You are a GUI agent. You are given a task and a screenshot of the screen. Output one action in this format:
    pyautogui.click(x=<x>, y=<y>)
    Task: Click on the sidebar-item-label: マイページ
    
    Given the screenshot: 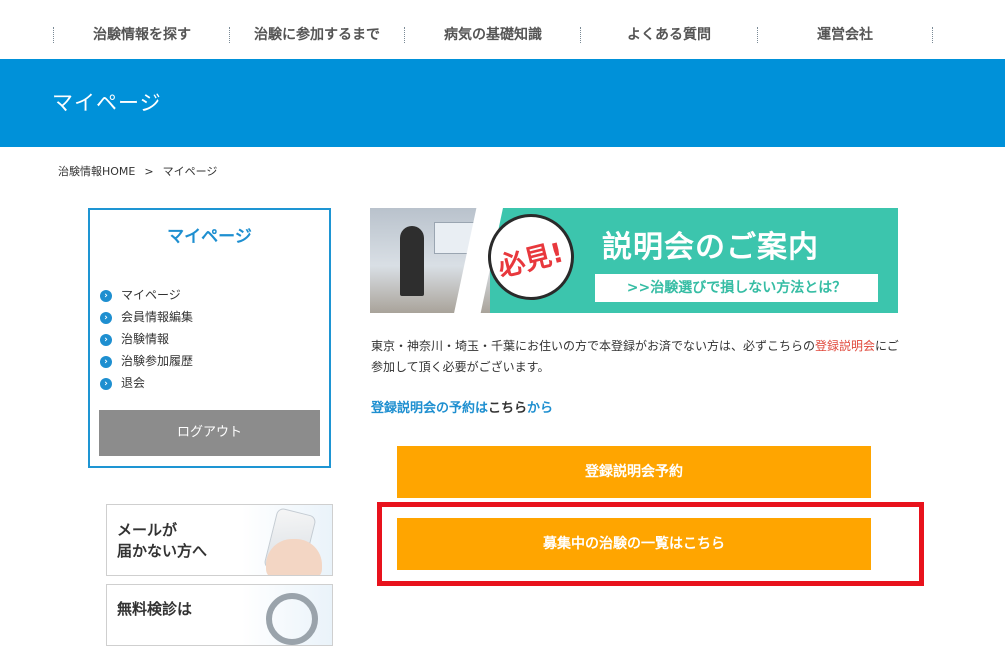 What is the action you would take?
    pyautogui.click(x=151, y=295)
    